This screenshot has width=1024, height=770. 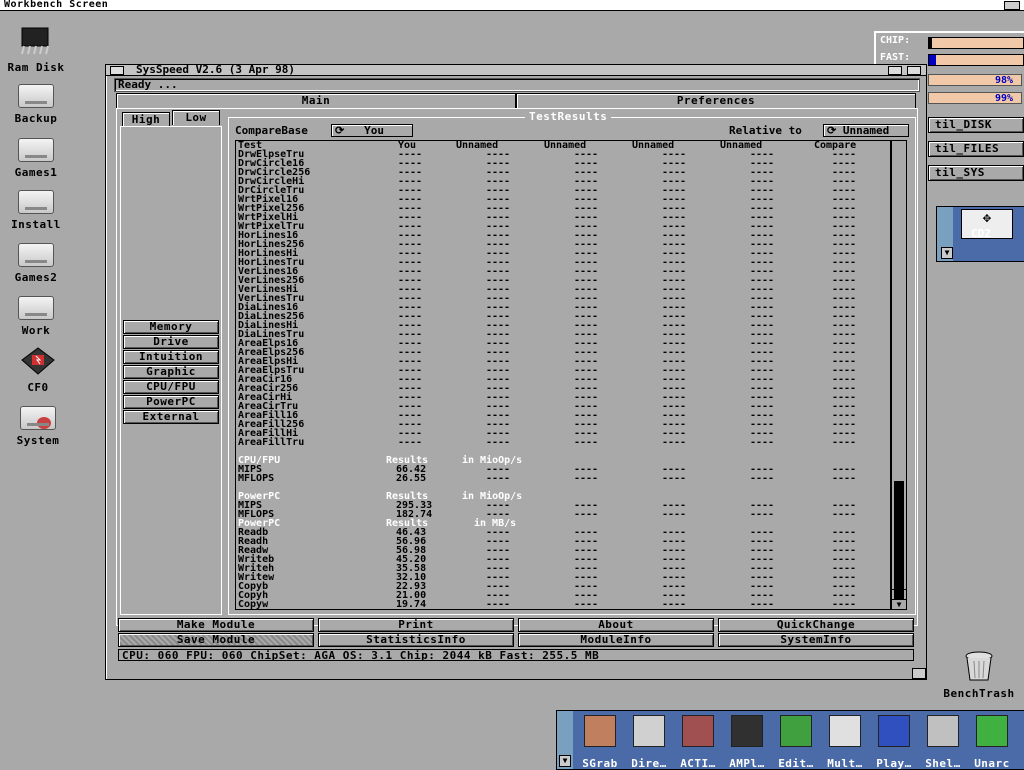 I want to click on table-row: Writeh 35.58 ---- ---- ---- ---- ----, so click(x=563, y=569).